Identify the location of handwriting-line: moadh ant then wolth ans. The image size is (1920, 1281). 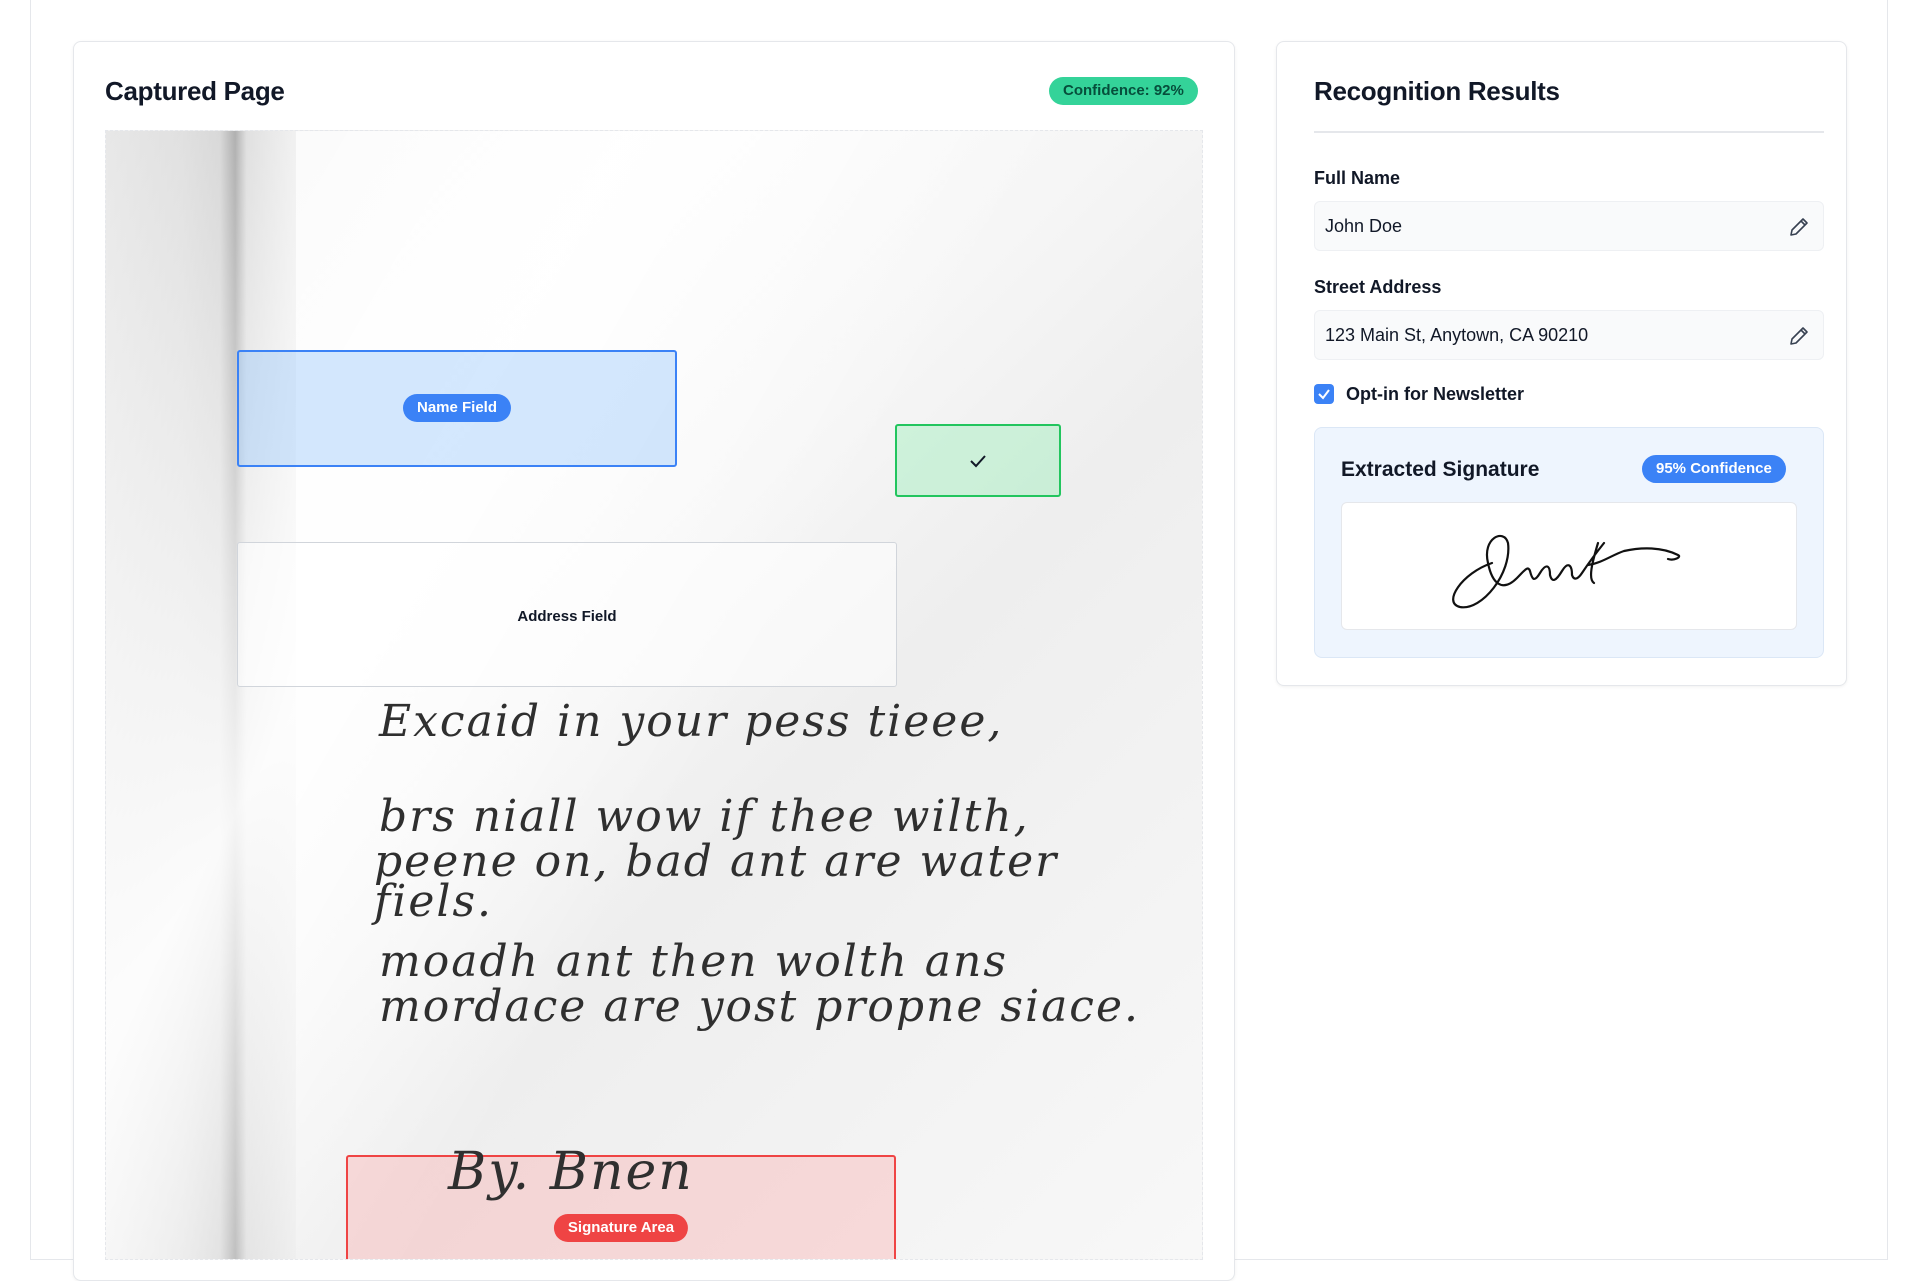
(693, 961).